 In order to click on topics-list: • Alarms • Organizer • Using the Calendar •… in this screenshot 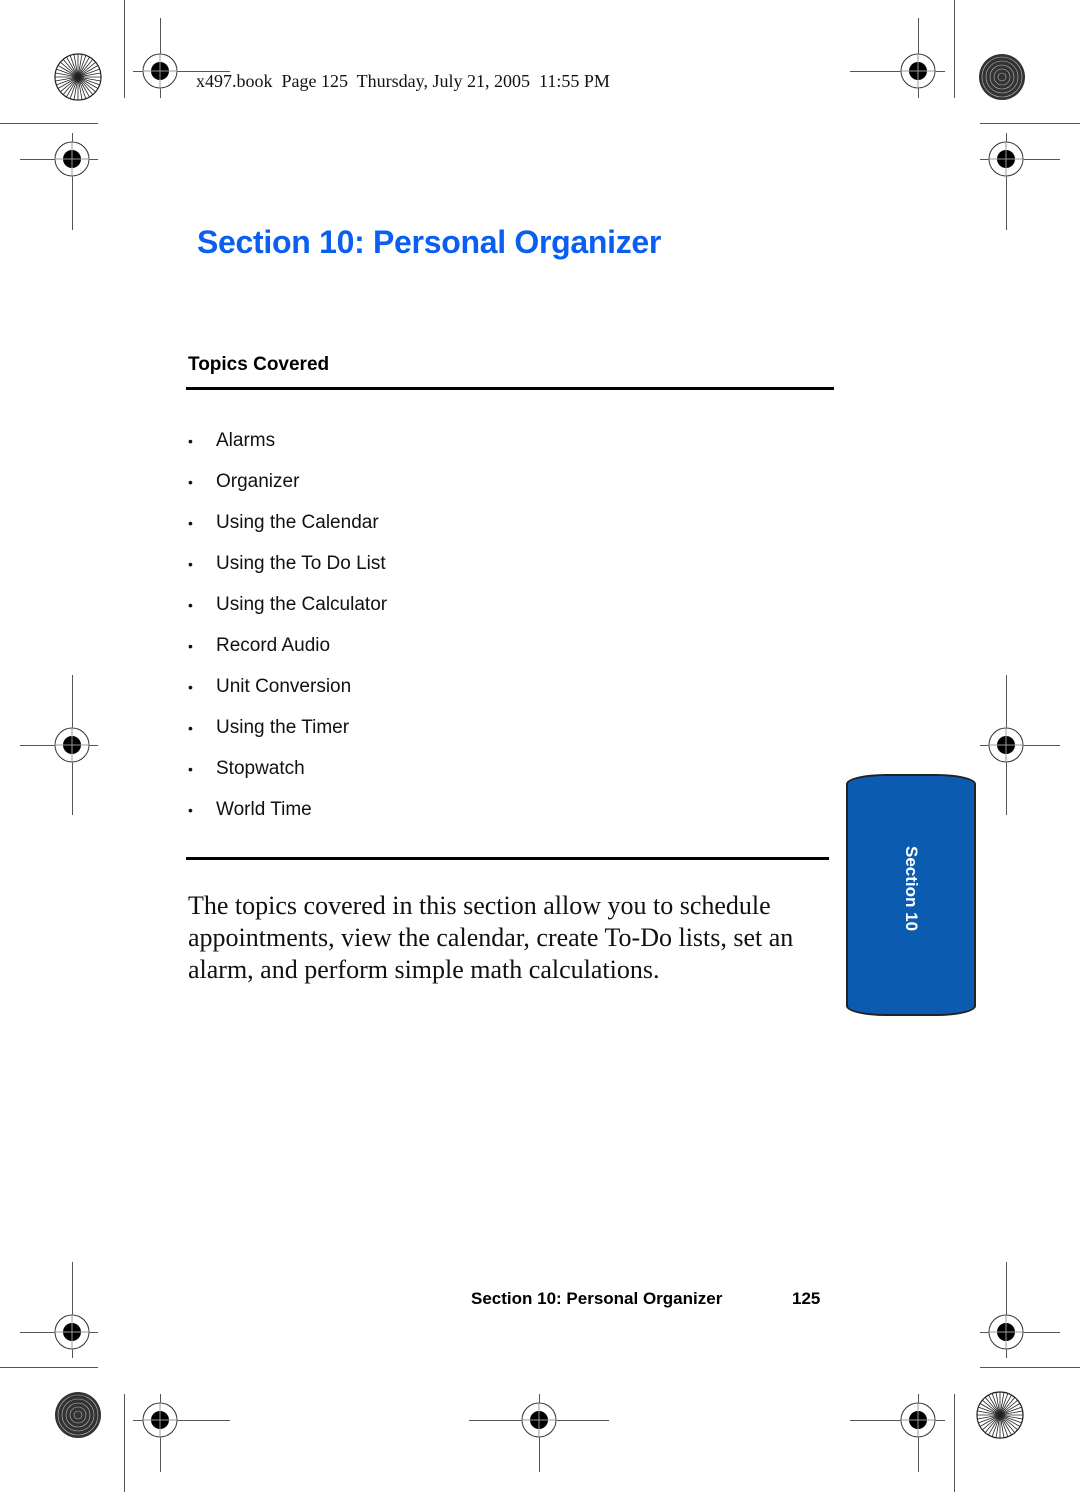, I will do `click(286, 625)`.